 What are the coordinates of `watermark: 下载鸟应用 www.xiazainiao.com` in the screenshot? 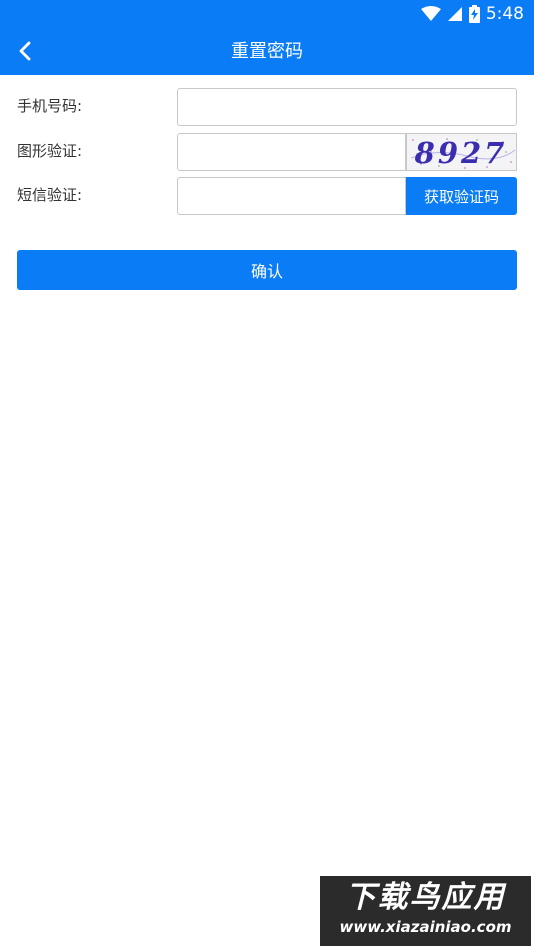 It's located at (425, 911).